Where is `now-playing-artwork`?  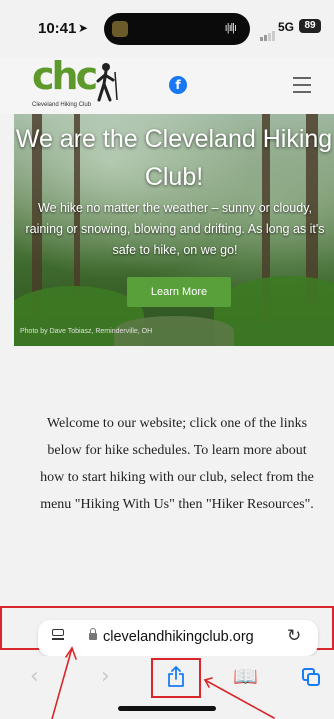 now-playing-artwork is located at coordinates (120, 29).